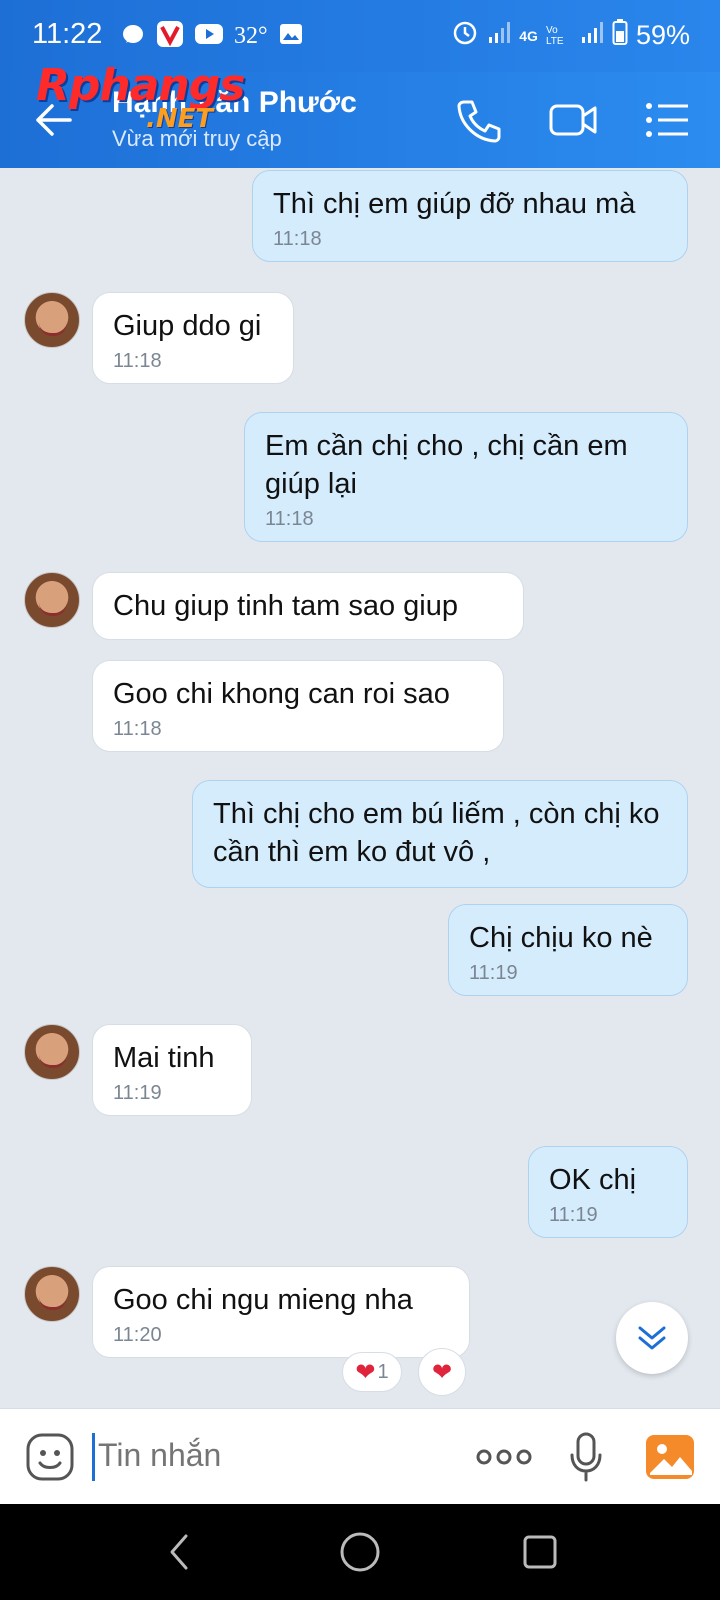 The width and height of the screenshot is (720, 1600). I want to click on temperature-text: 32°, so click(251, 36).